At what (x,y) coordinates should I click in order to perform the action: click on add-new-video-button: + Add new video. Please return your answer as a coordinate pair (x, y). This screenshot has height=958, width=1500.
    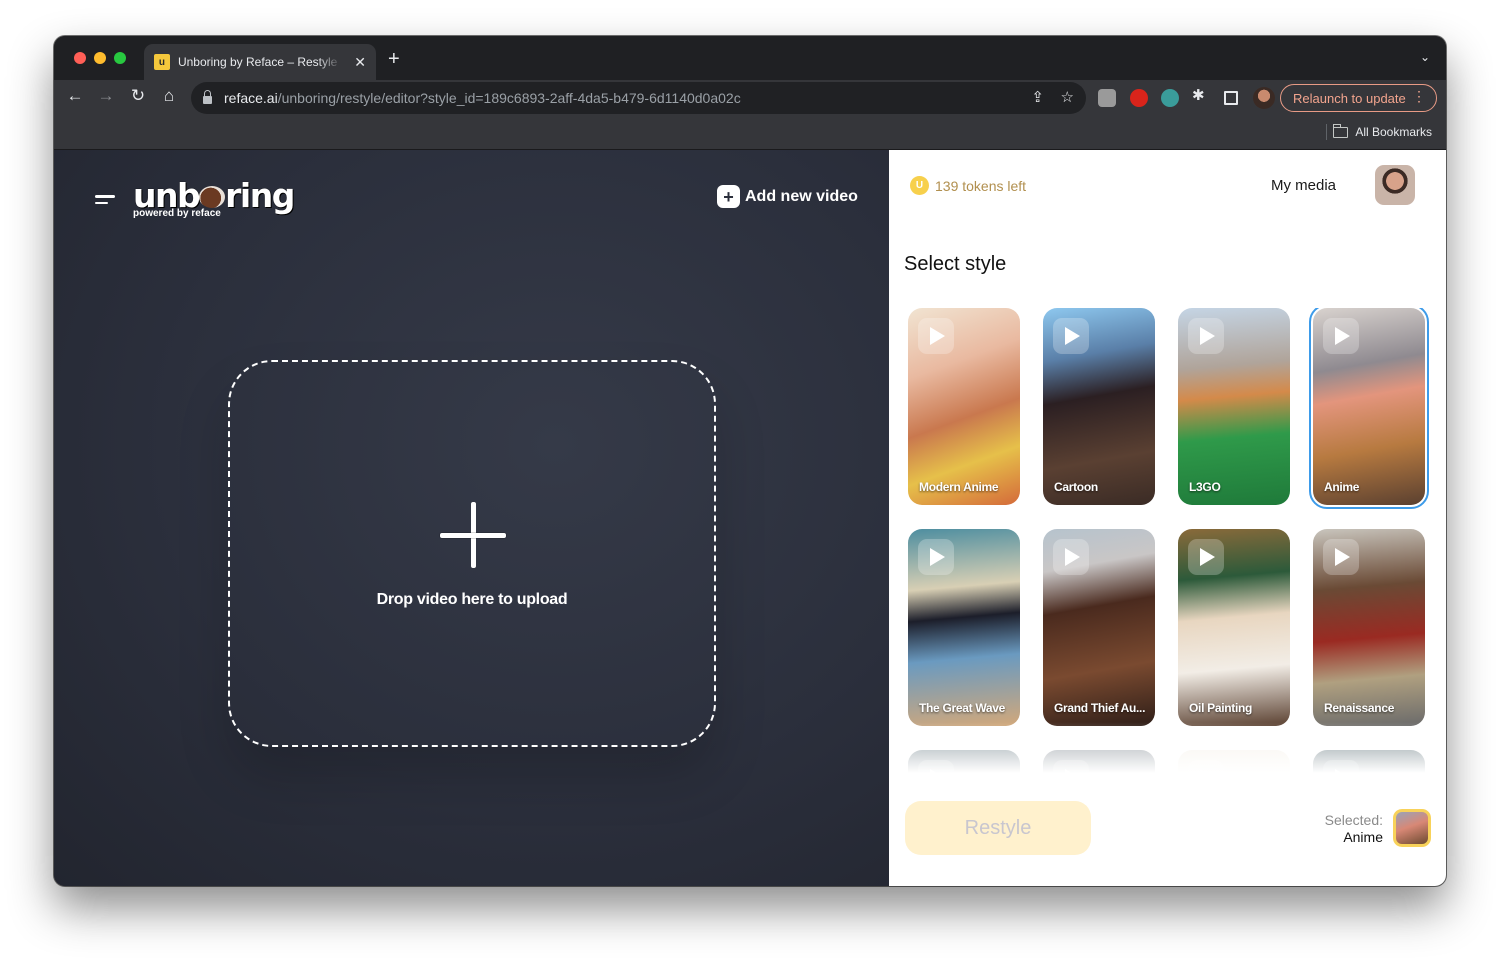
    Looking at the image, I should click on (787, 196).